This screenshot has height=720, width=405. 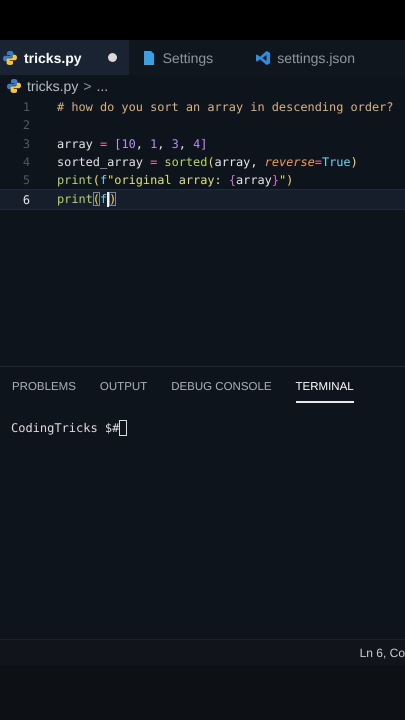 What do you see at coordinates (175, 180) in the screenshot?
I see `code-line: print(f"original array: {array}")` at bounding box center [175, 180].